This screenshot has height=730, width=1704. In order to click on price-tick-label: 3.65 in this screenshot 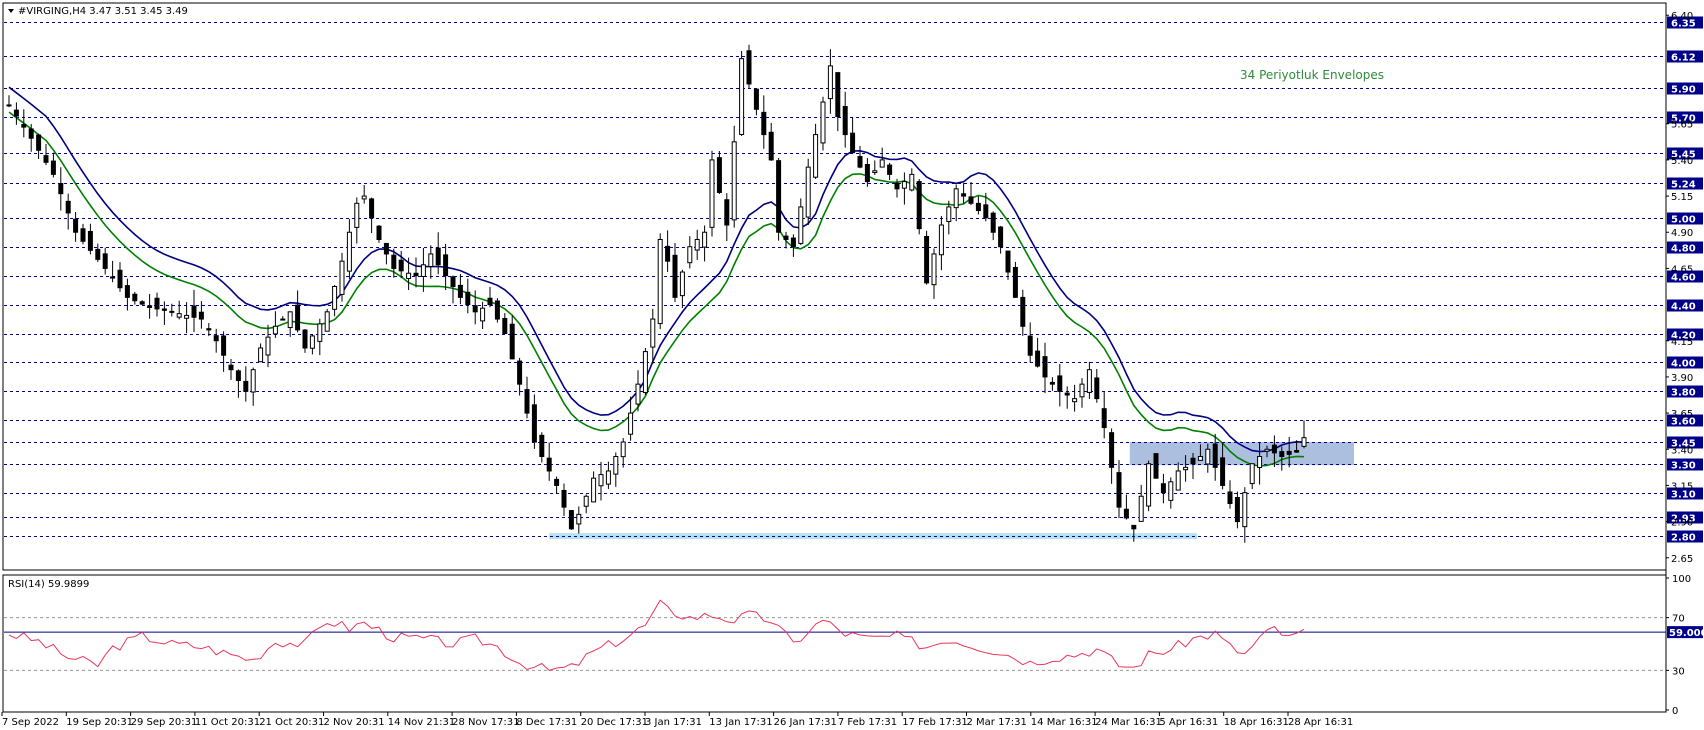, I will do `click(1682, 414)`.